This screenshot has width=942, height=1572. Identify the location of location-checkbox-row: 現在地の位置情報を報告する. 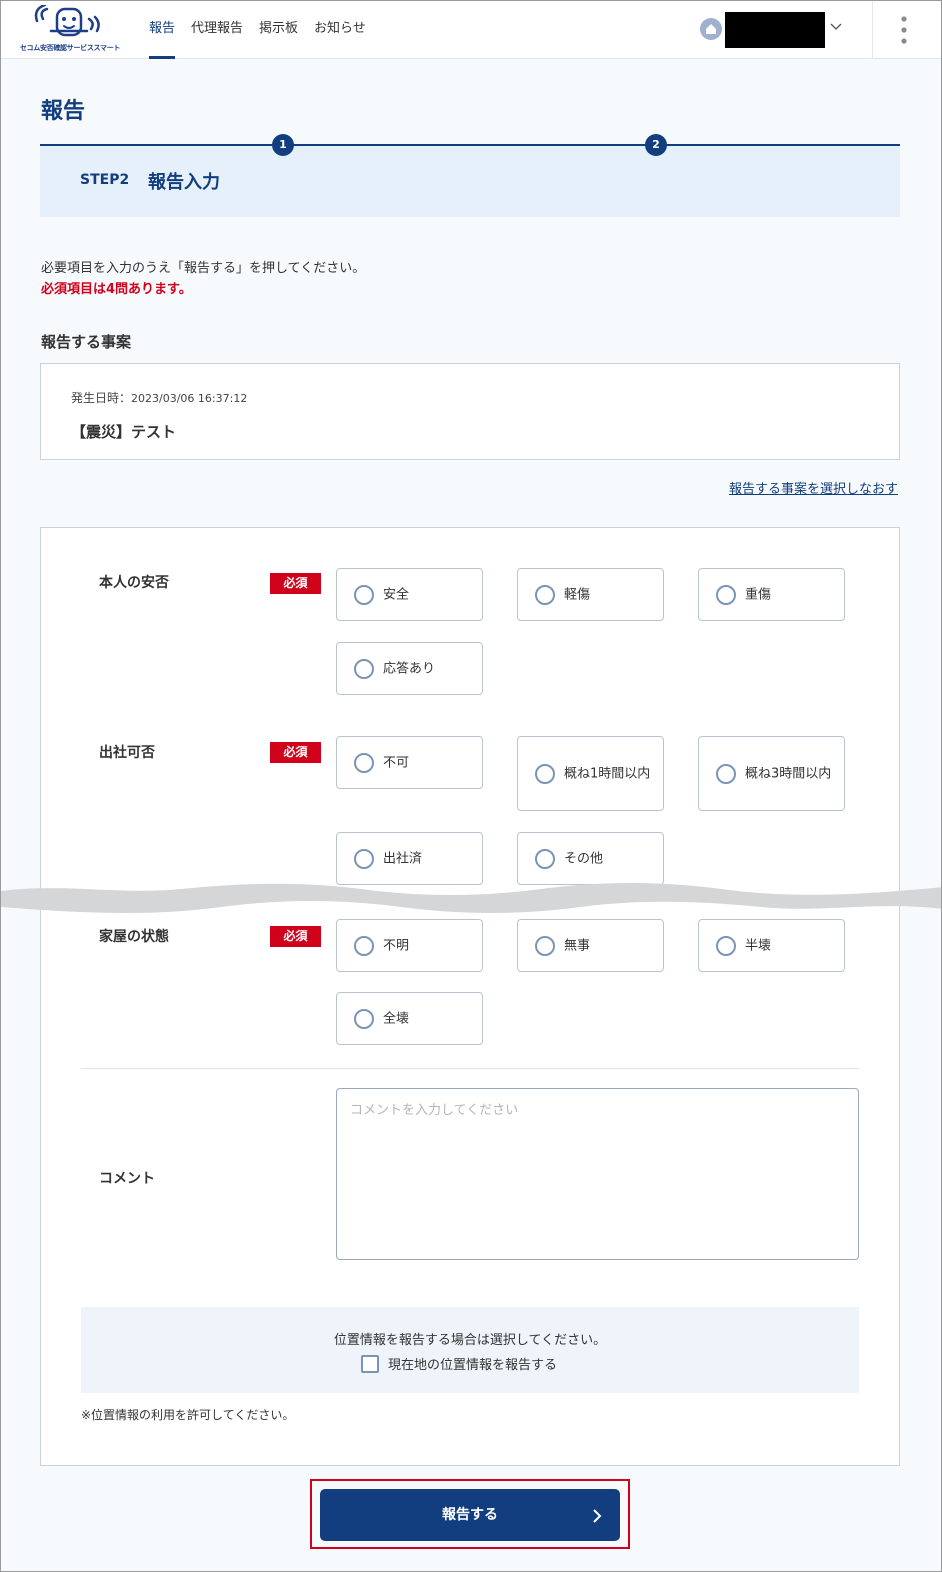
(459, 1363).